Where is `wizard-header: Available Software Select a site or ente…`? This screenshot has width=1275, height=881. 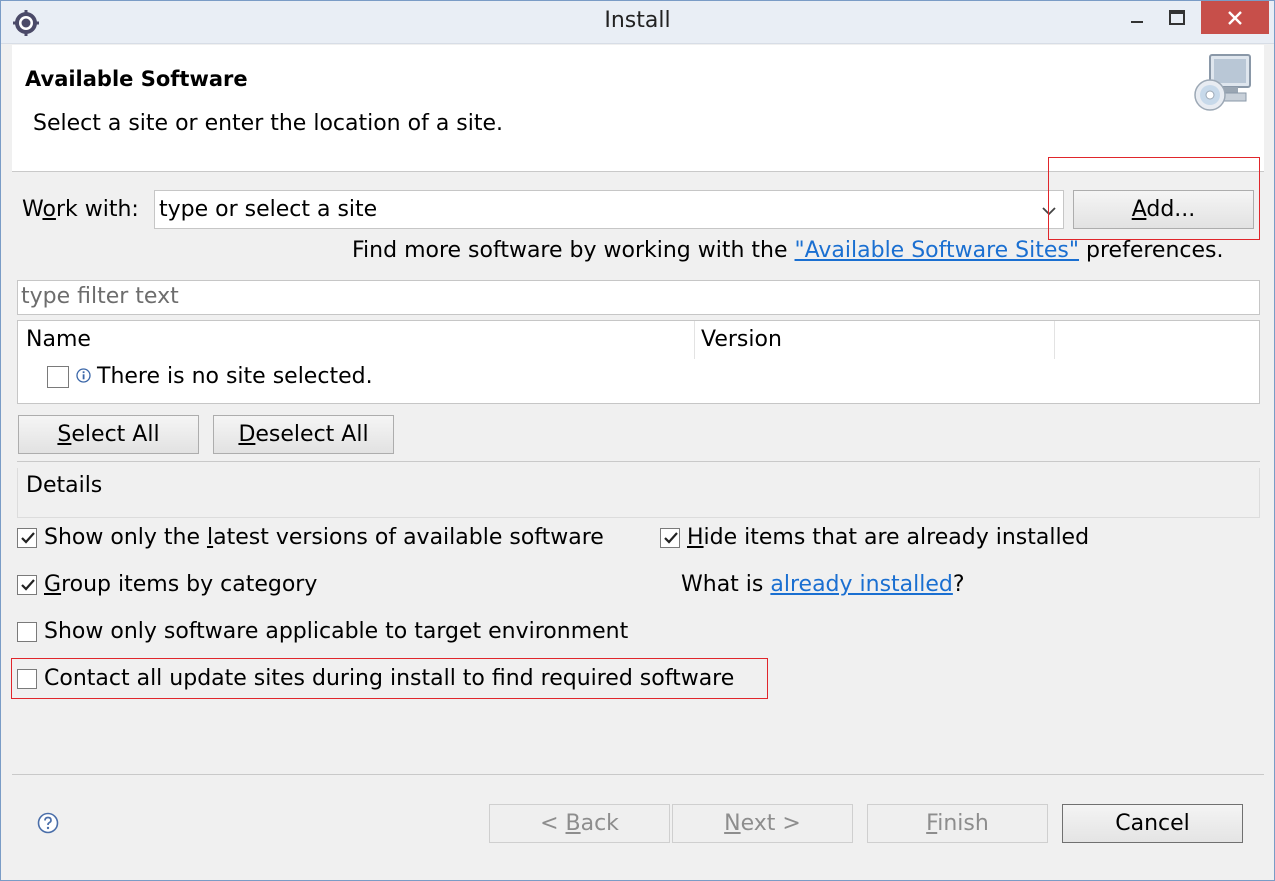 wizard-header: Available Software Select a site or ente… is located at coordinates (638, 108).